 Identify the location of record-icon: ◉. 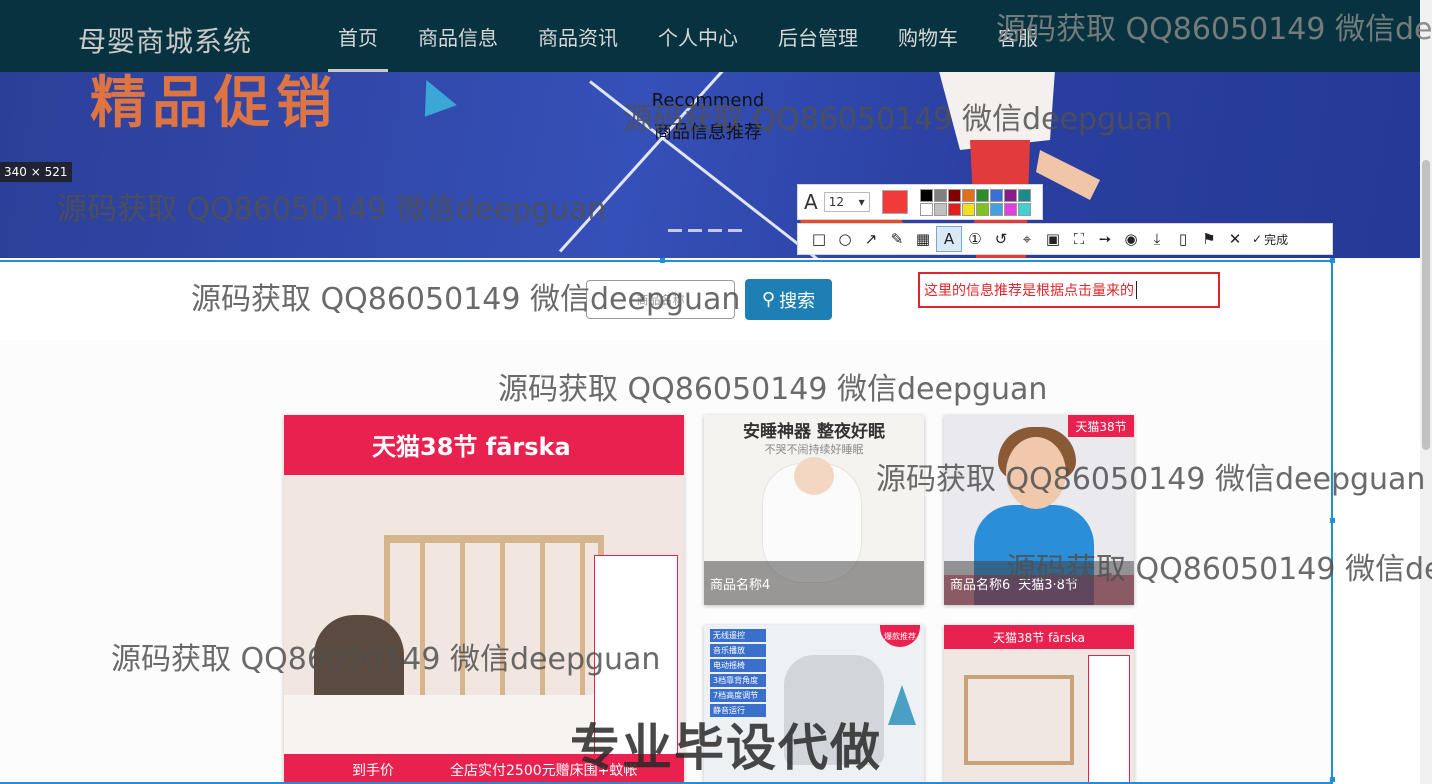
(1131, 239).